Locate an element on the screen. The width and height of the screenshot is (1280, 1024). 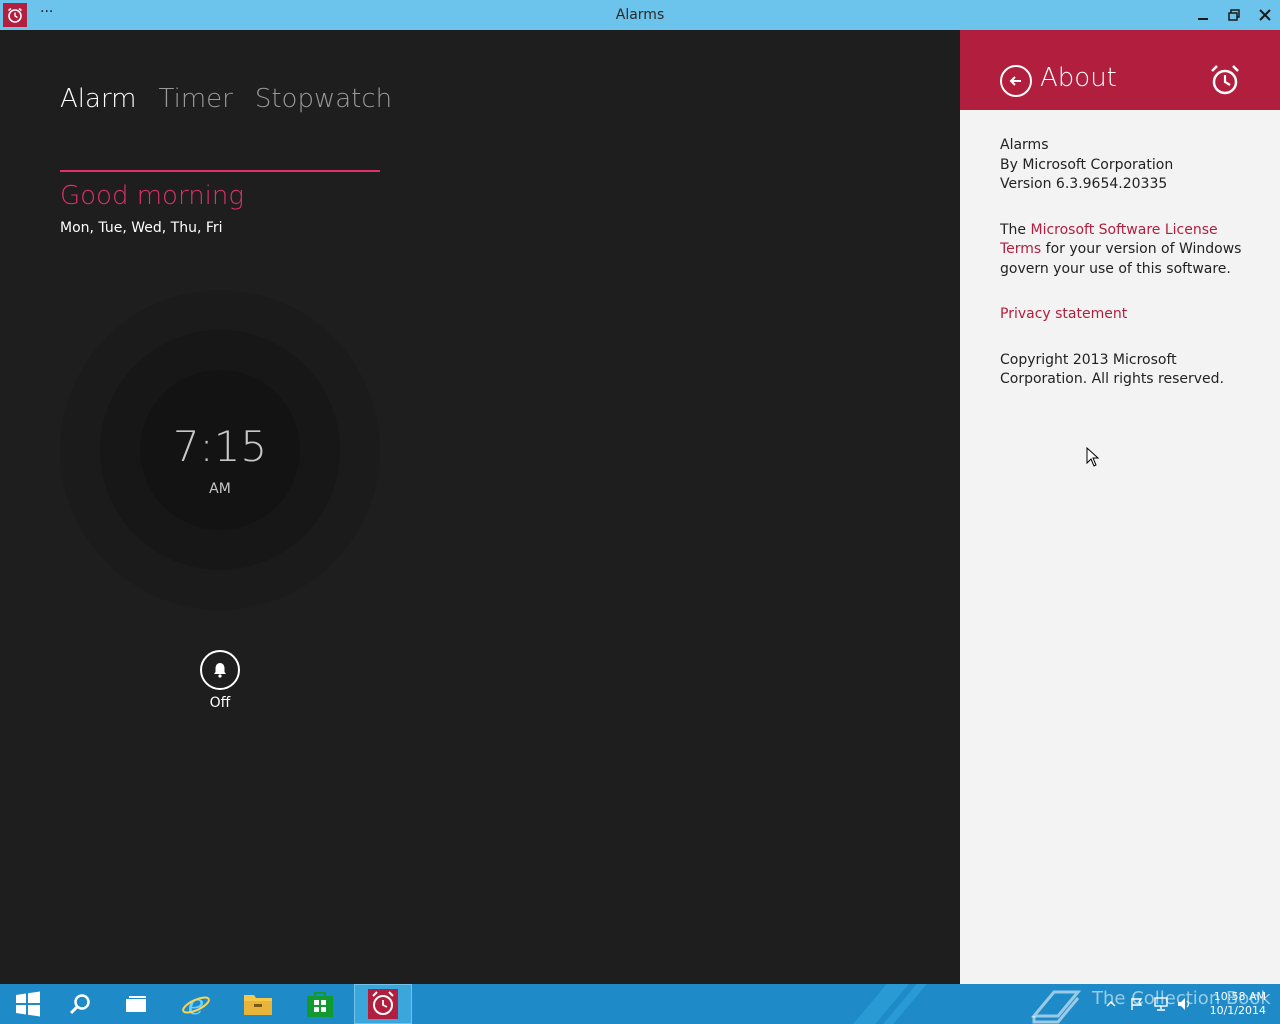
network-icon is located at coordinates (1161, 1004).